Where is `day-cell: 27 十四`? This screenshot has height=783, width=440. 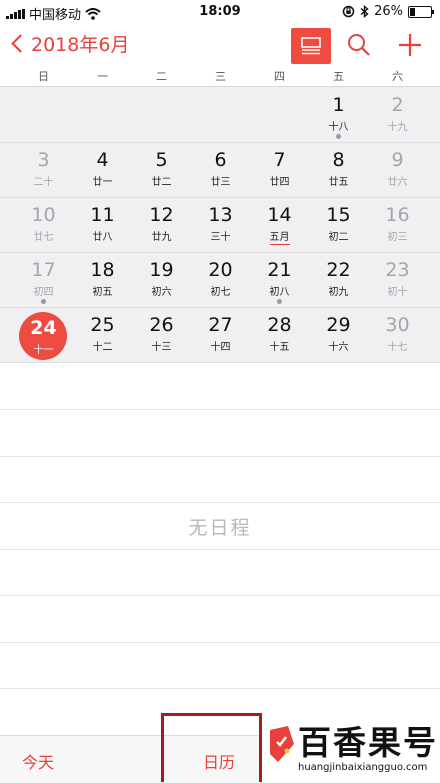
day-cell: 27 十四 is located at coordinates (220, 334).